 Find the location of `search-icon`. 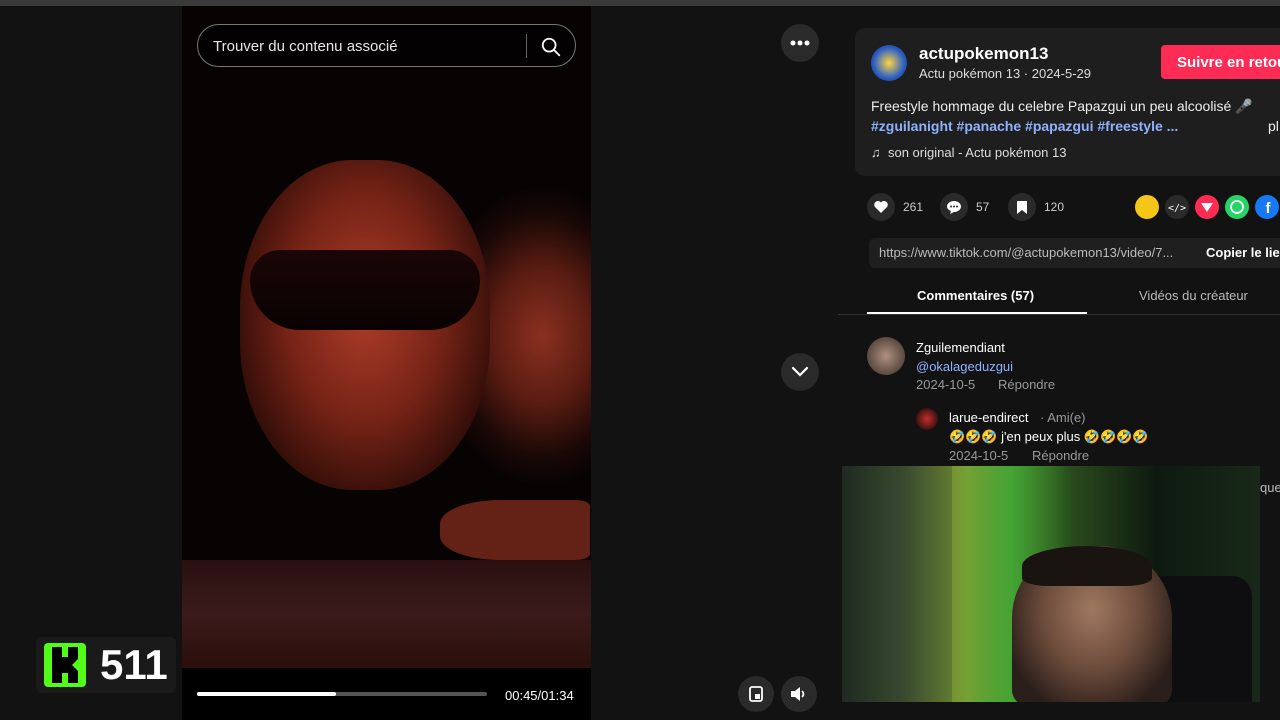

search-icon is located at coordinates (551, 47).